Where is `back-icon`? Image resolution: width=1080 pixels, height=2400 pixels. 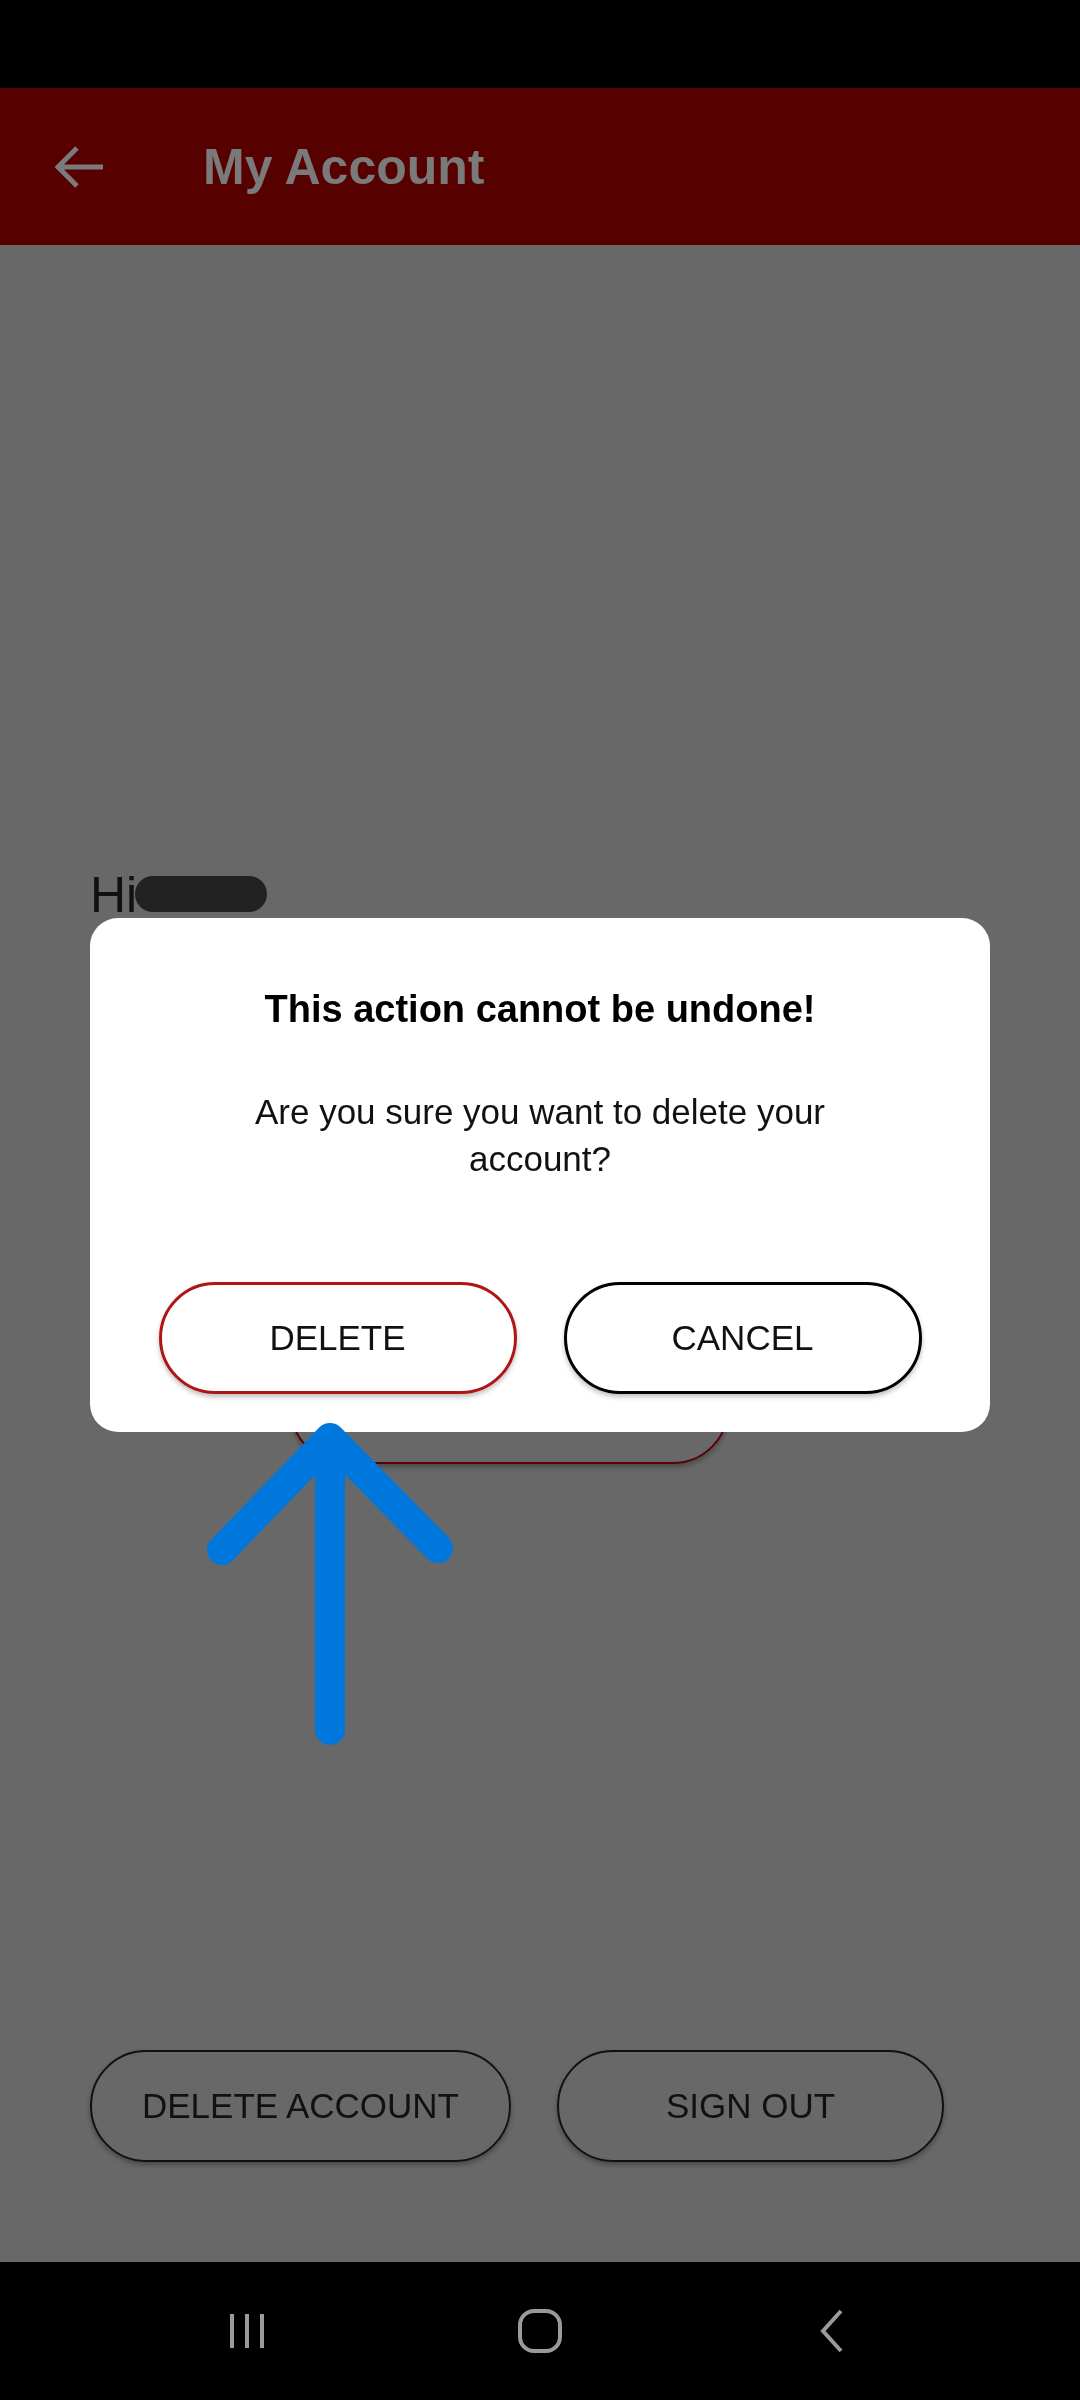
back-icon is located at coordinates (80, 166).